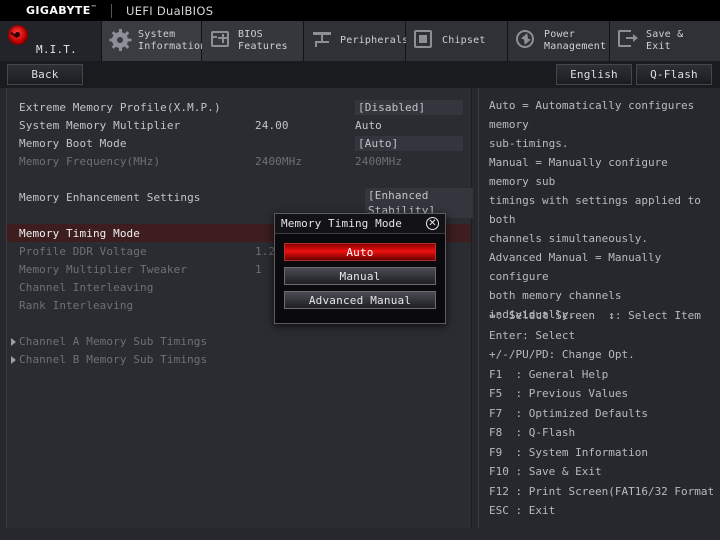 The width and height of the screenshot is (720, 540). I want to click on setting-row-channel-b-memory-sub-timings: Channel B Memory Sub Timings, so click(239, 359).